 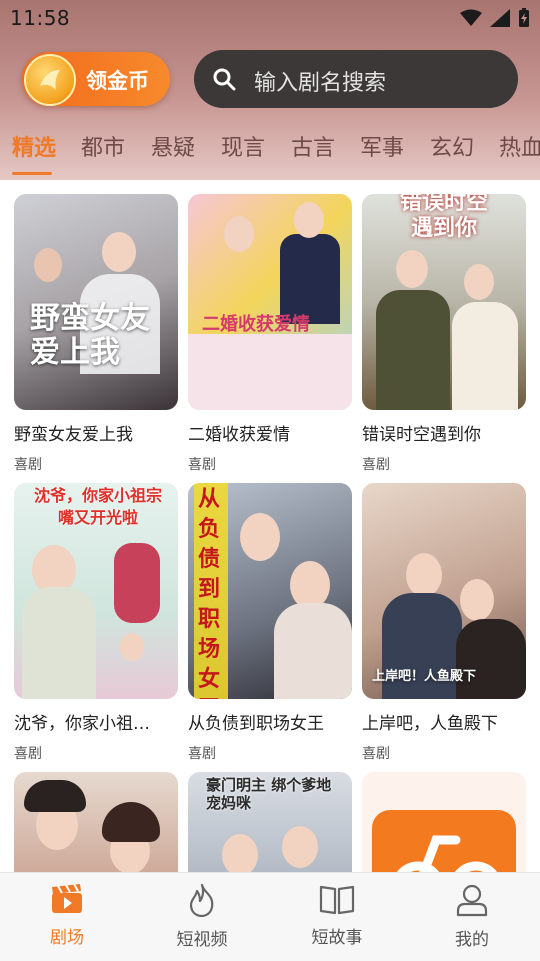 What do you see at coordinates (500, 18) in the screenshot?
I see `signal-icon` at bounding box center [500, 18].